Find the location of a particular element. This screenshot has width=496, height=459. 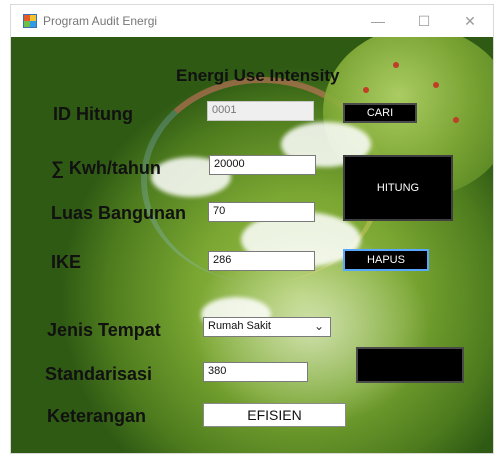

label-jenis-tempat: Jenis Tempat is located at coordinates (104, 330).